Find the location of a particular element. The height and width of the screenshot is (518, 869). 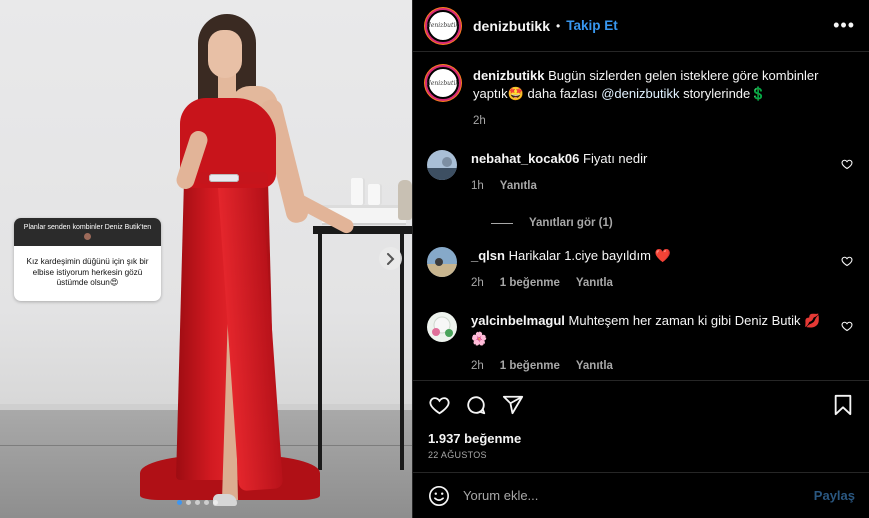

comment-username: nebahat_kocak06 is located at coordinates (525, 158).